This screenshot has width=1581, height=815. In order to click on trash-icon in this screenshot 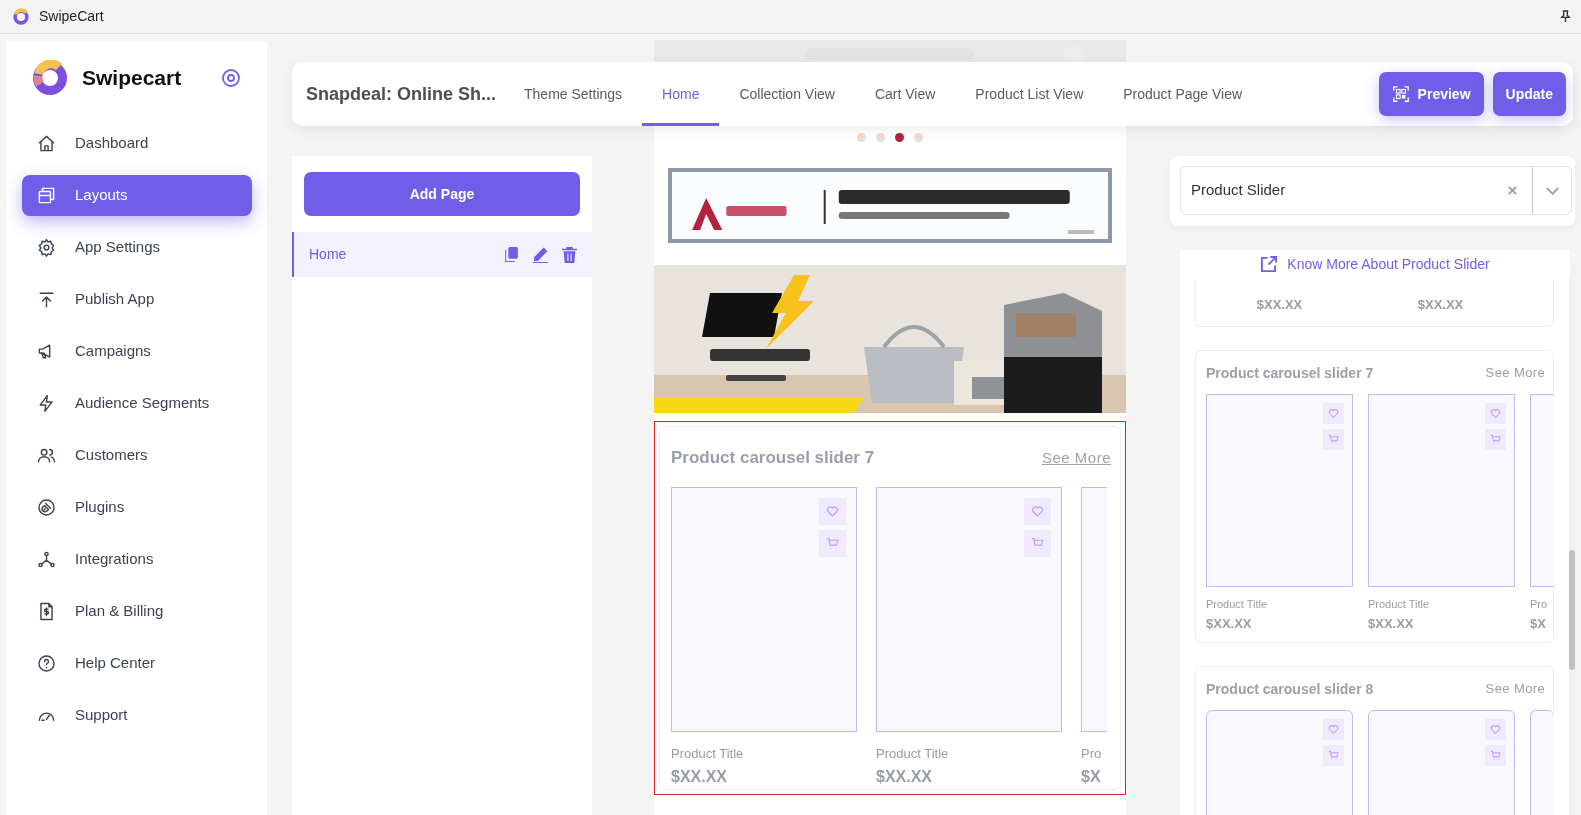, I will do `click(569, 254)`.